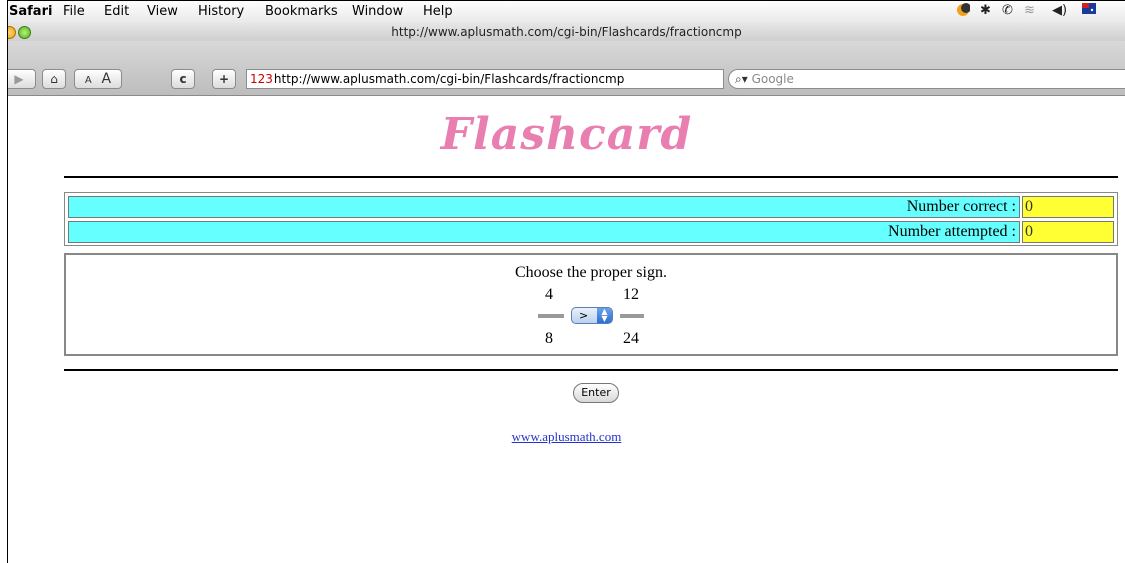 The width and height of the screenshot is (1125, 563). Describe the element at coordinates (261, 79) in the screenshot. I see `address-prefix: 123` at that location.